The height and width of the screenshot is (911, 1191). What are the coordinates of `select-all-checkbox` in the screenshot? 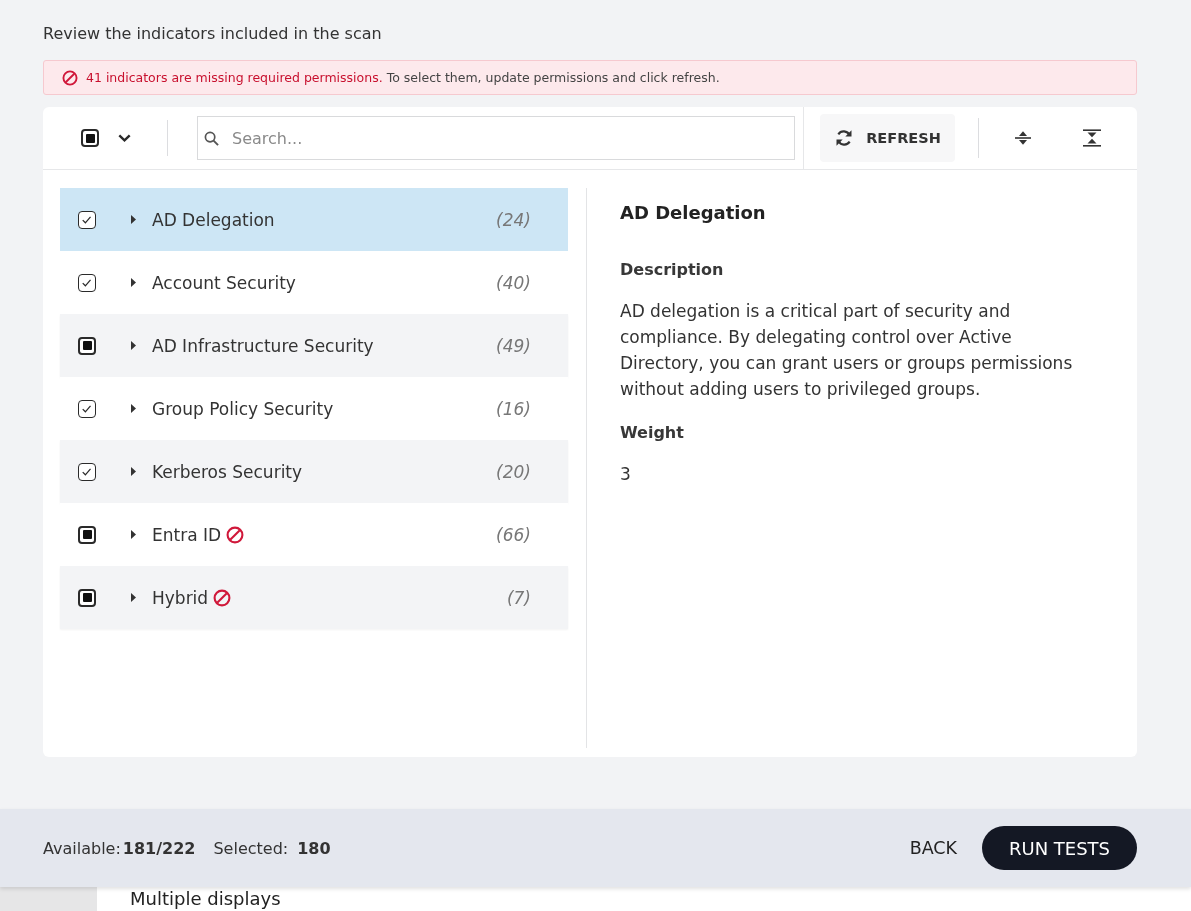 It's located at (90, 138).